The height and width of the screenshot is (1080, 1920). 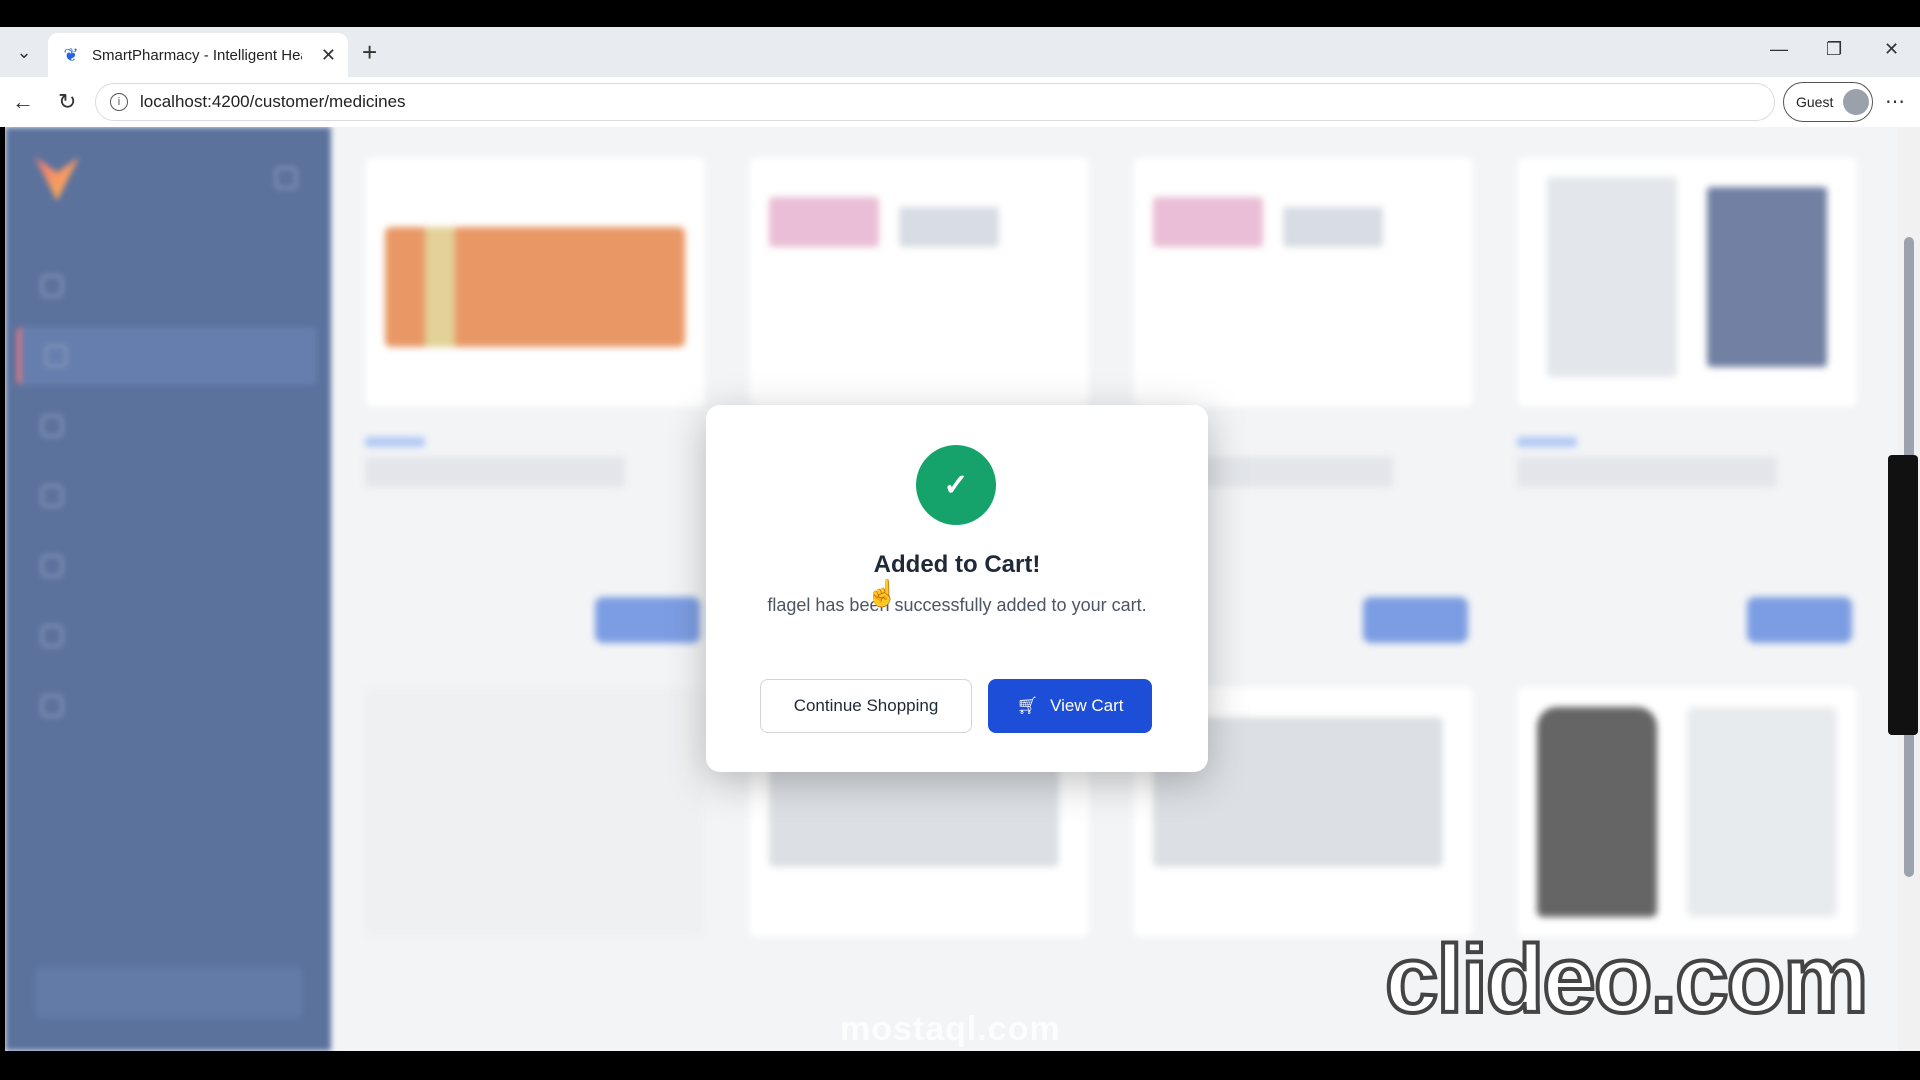 I want to click on tab-title: SmartPharmacy - Intelligent Healt, so click(x=197, y=55).